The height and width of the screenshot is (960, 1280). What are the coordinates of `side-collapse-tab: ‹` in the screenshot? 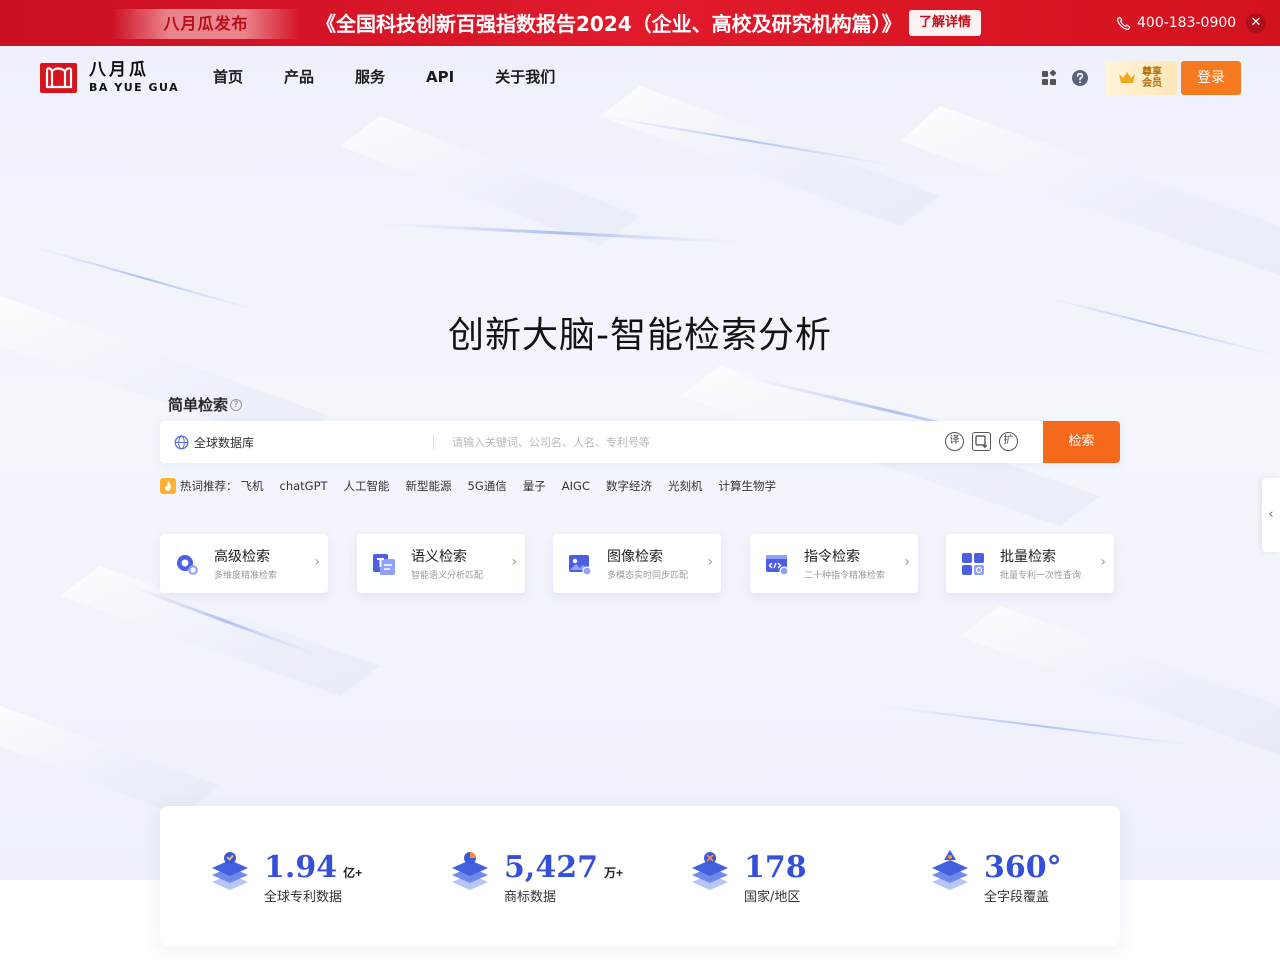 It's located at (1271, 515).